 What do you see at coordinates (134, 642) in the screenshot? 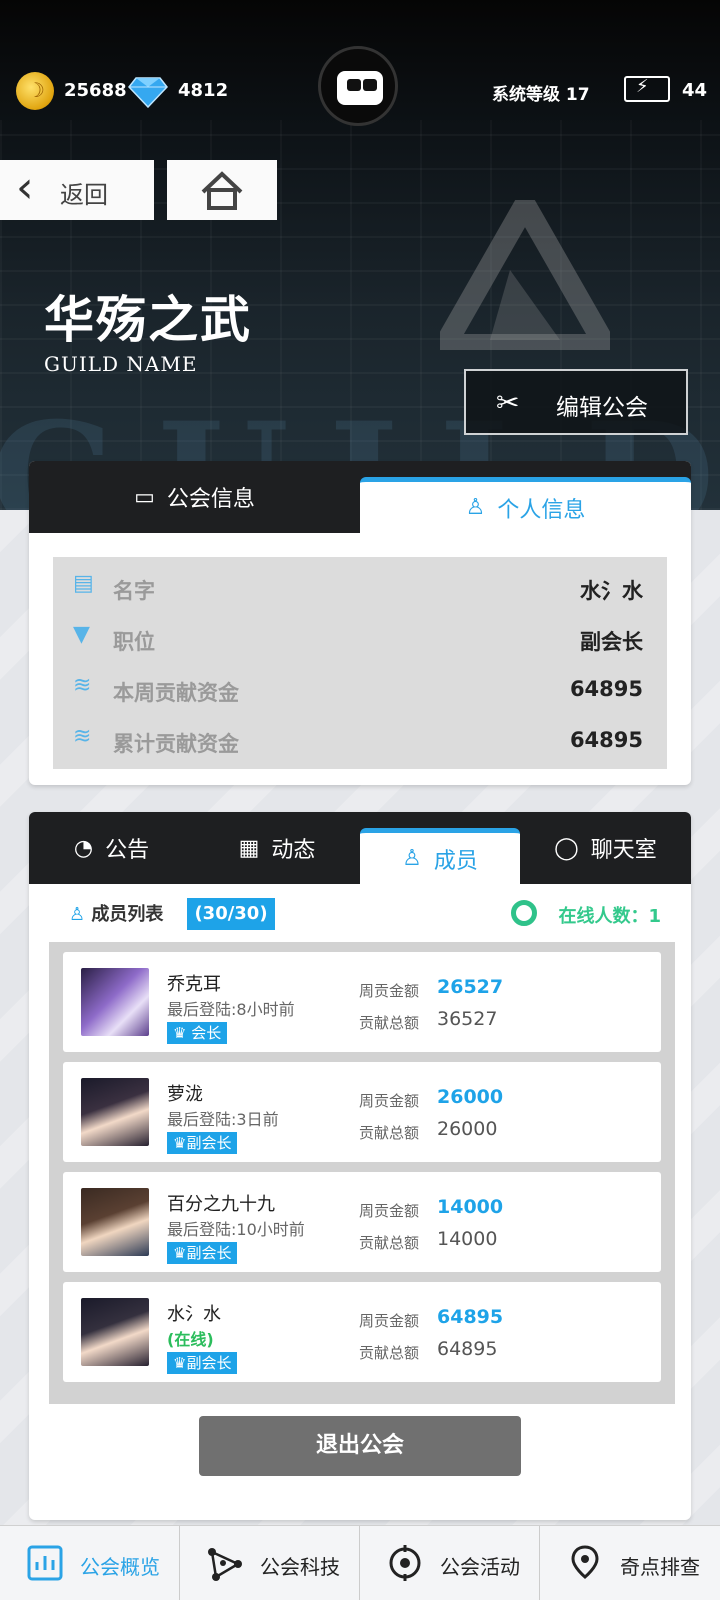
I see `info-label: 职位` at bounding box center [134, 642].